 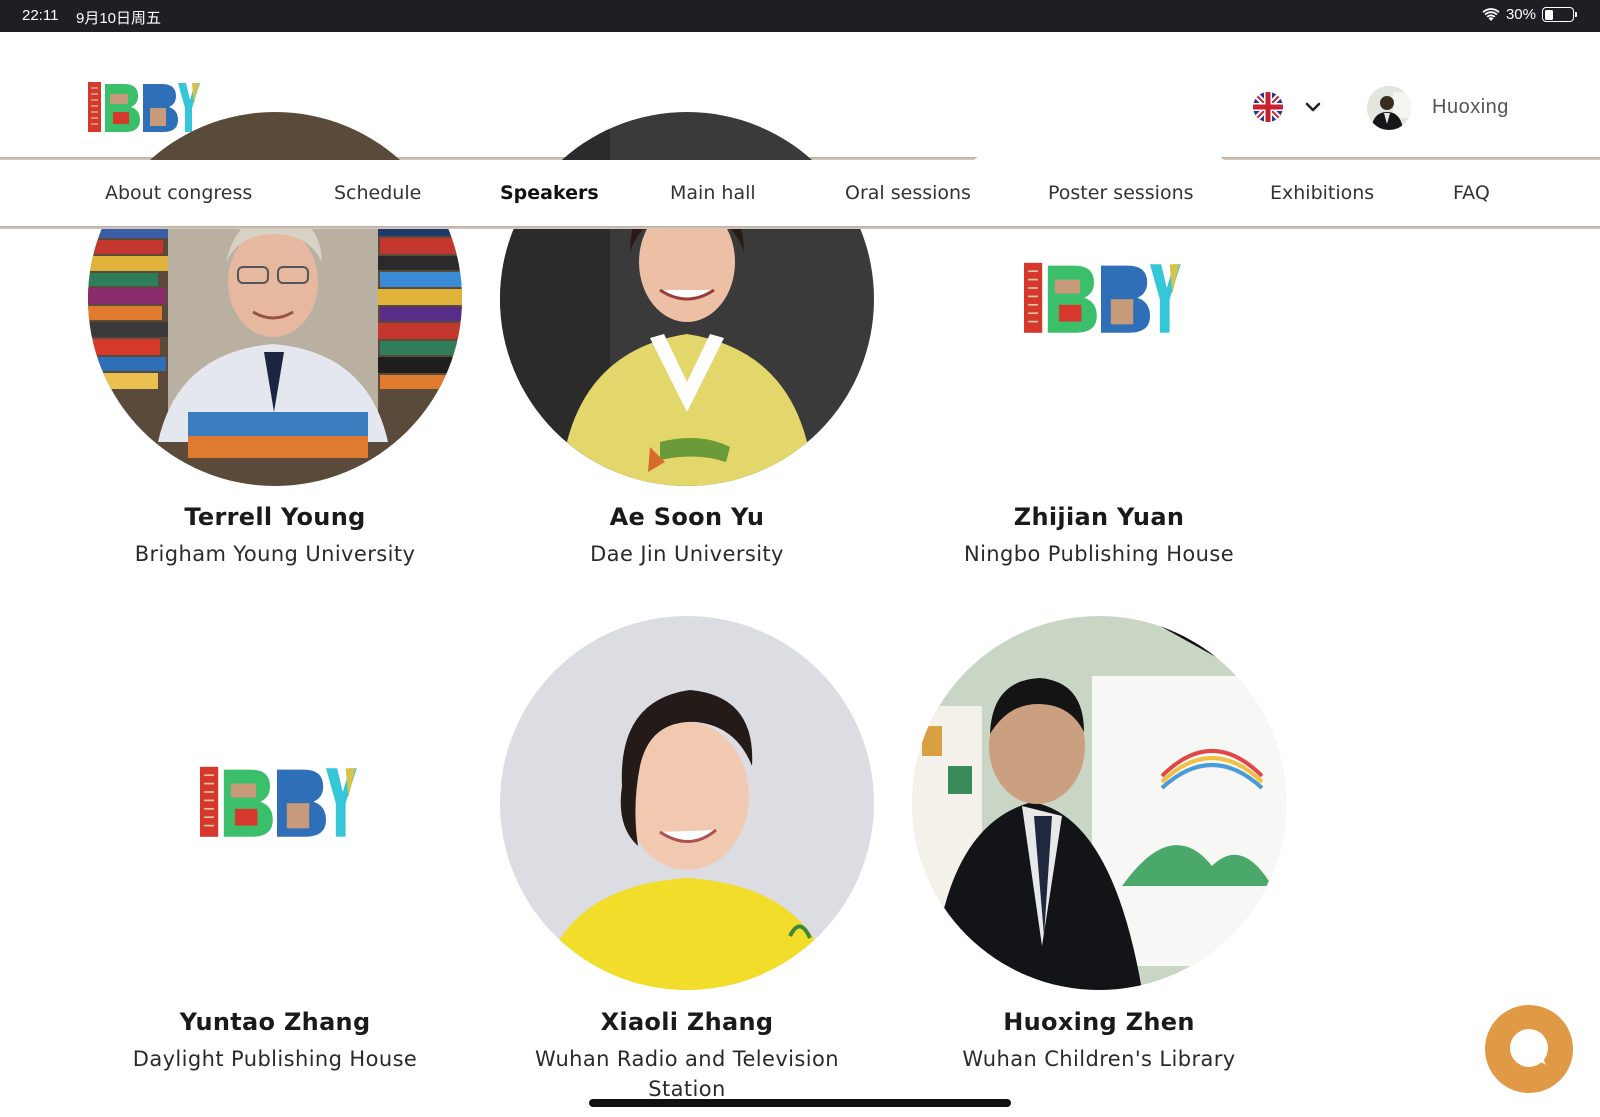 I want to click on battery-fill, so click(x=1548, y=14).